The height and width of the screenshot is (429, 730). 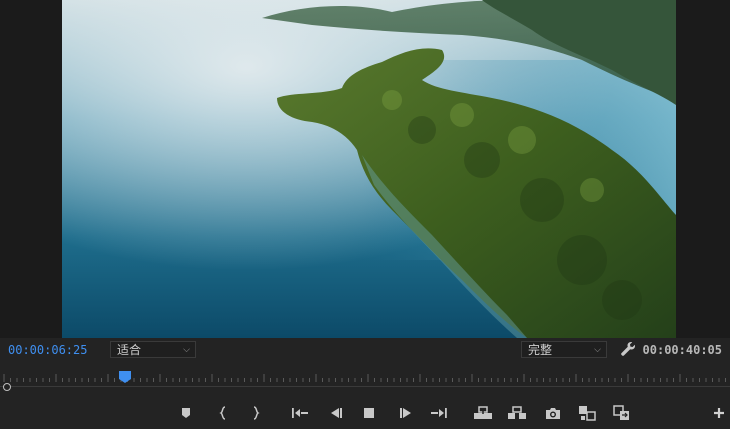 What do you see at coordinates (365, 386) in the screenshot?
I see `scrub-bar` at bounding box center [365, 386].